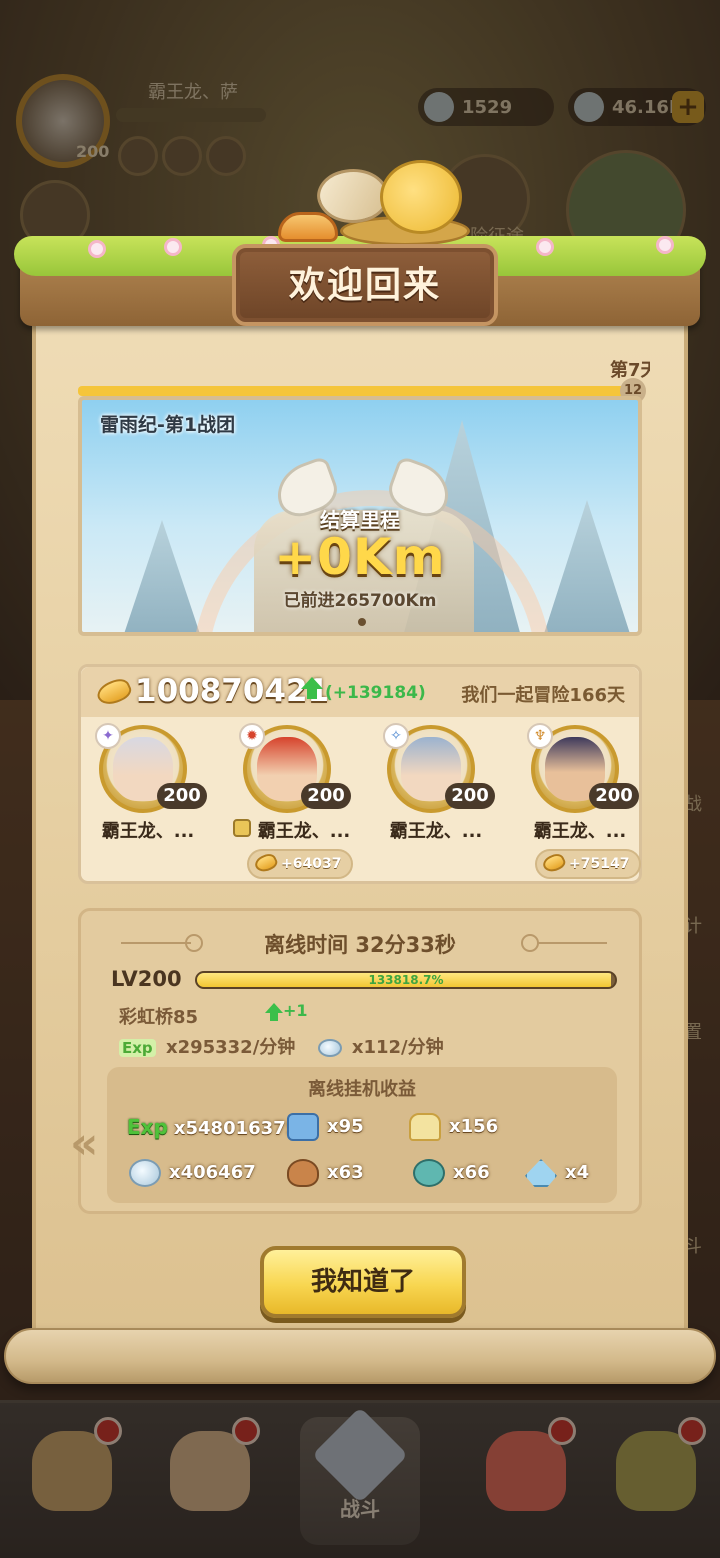  Describe the element at coordinates (345, 1172) in the screenshot. I see `reward-amount: x63` at that location.